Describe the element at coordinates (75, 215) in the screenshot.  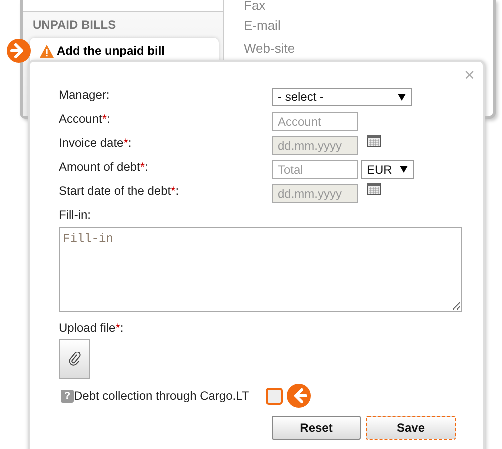
I see `fill-in-label: Fill-in:` at that location.